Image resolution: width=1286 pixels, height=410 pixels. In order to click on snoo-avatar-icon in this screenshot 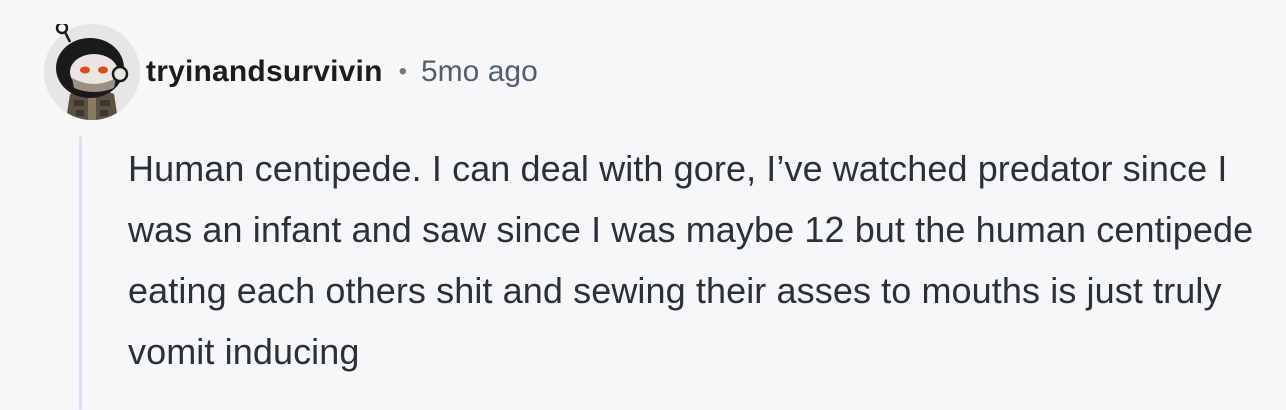, I will do `click(92, 72)`.